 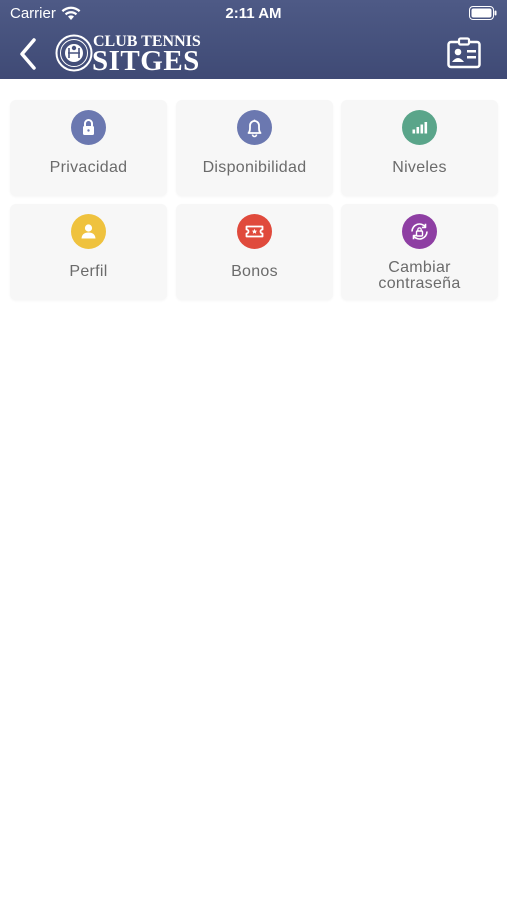 What do you see at coordinates (254, 252) in the screenshot?
I see `menu-tile-bonos: Bonos` at bounding box center [254, 252].